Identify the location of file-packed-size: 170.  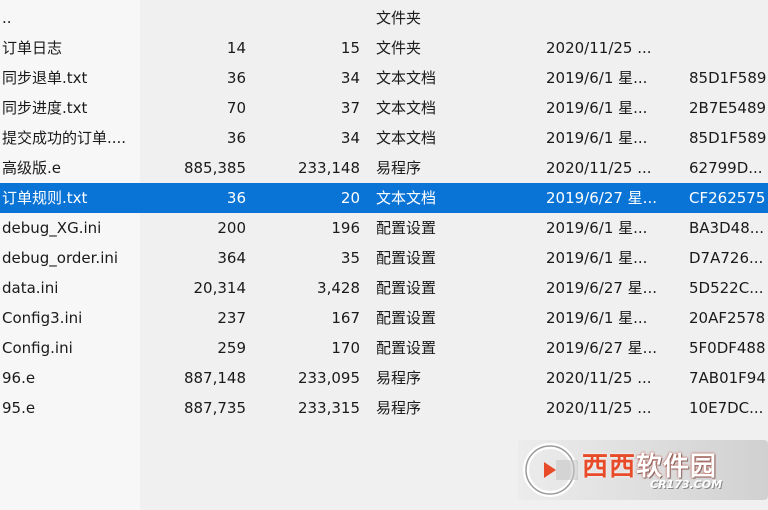
(345, 348).